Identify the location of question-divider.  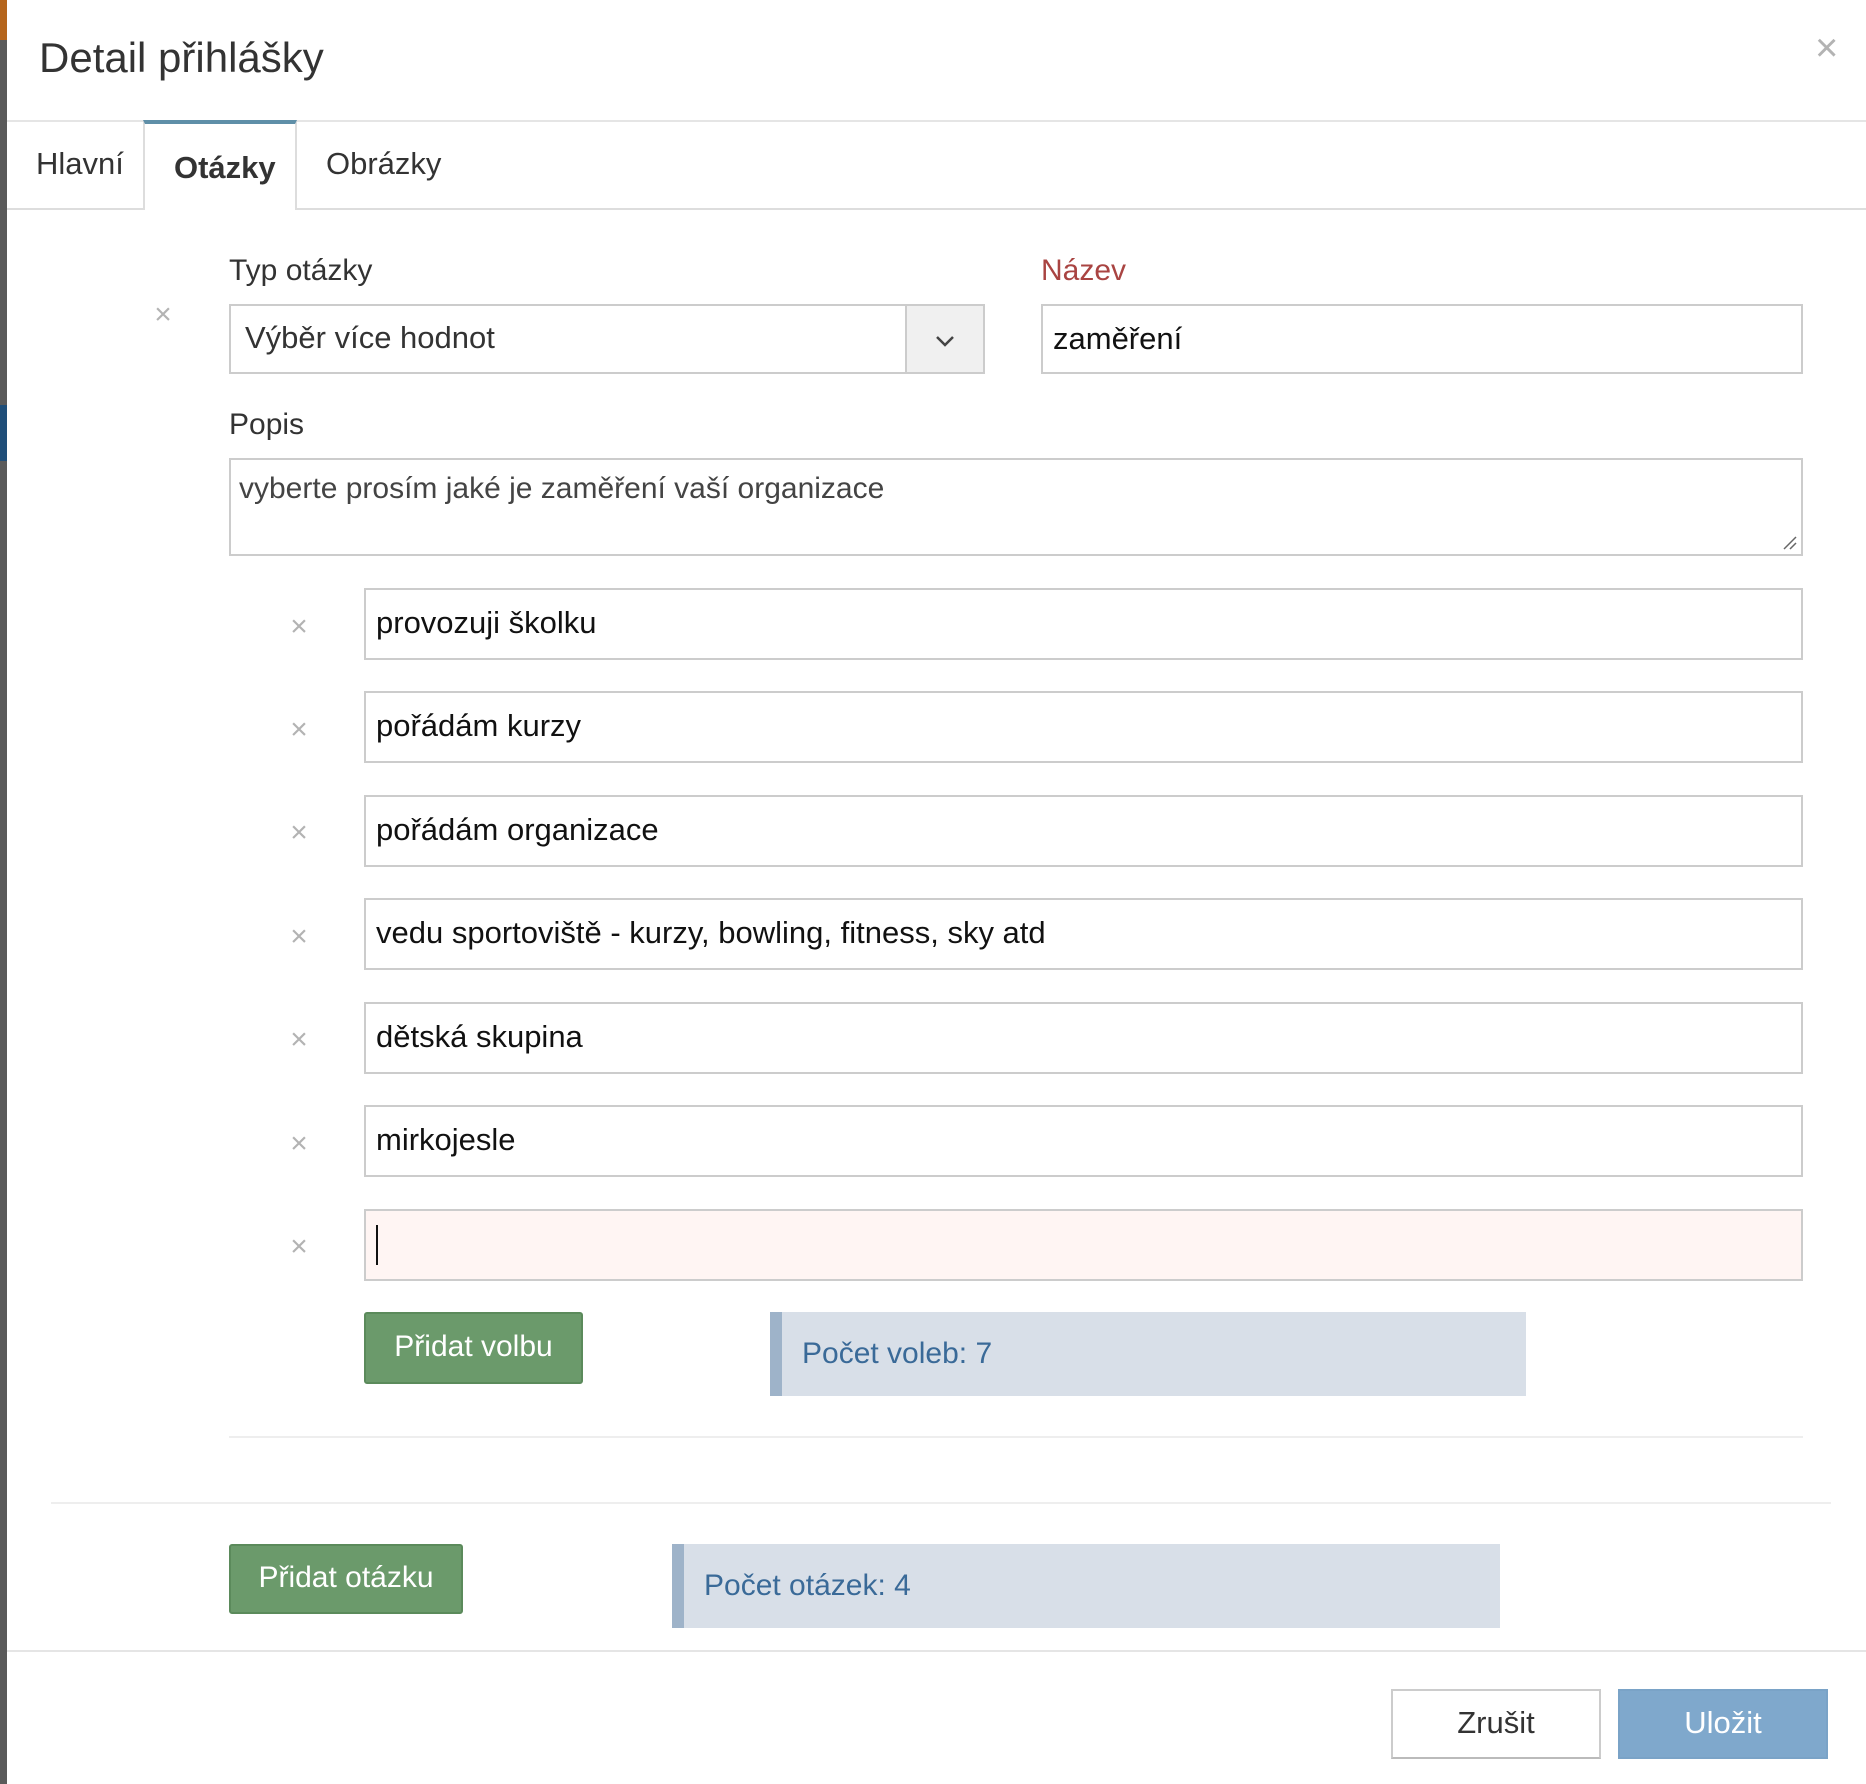
(1016, 1437).